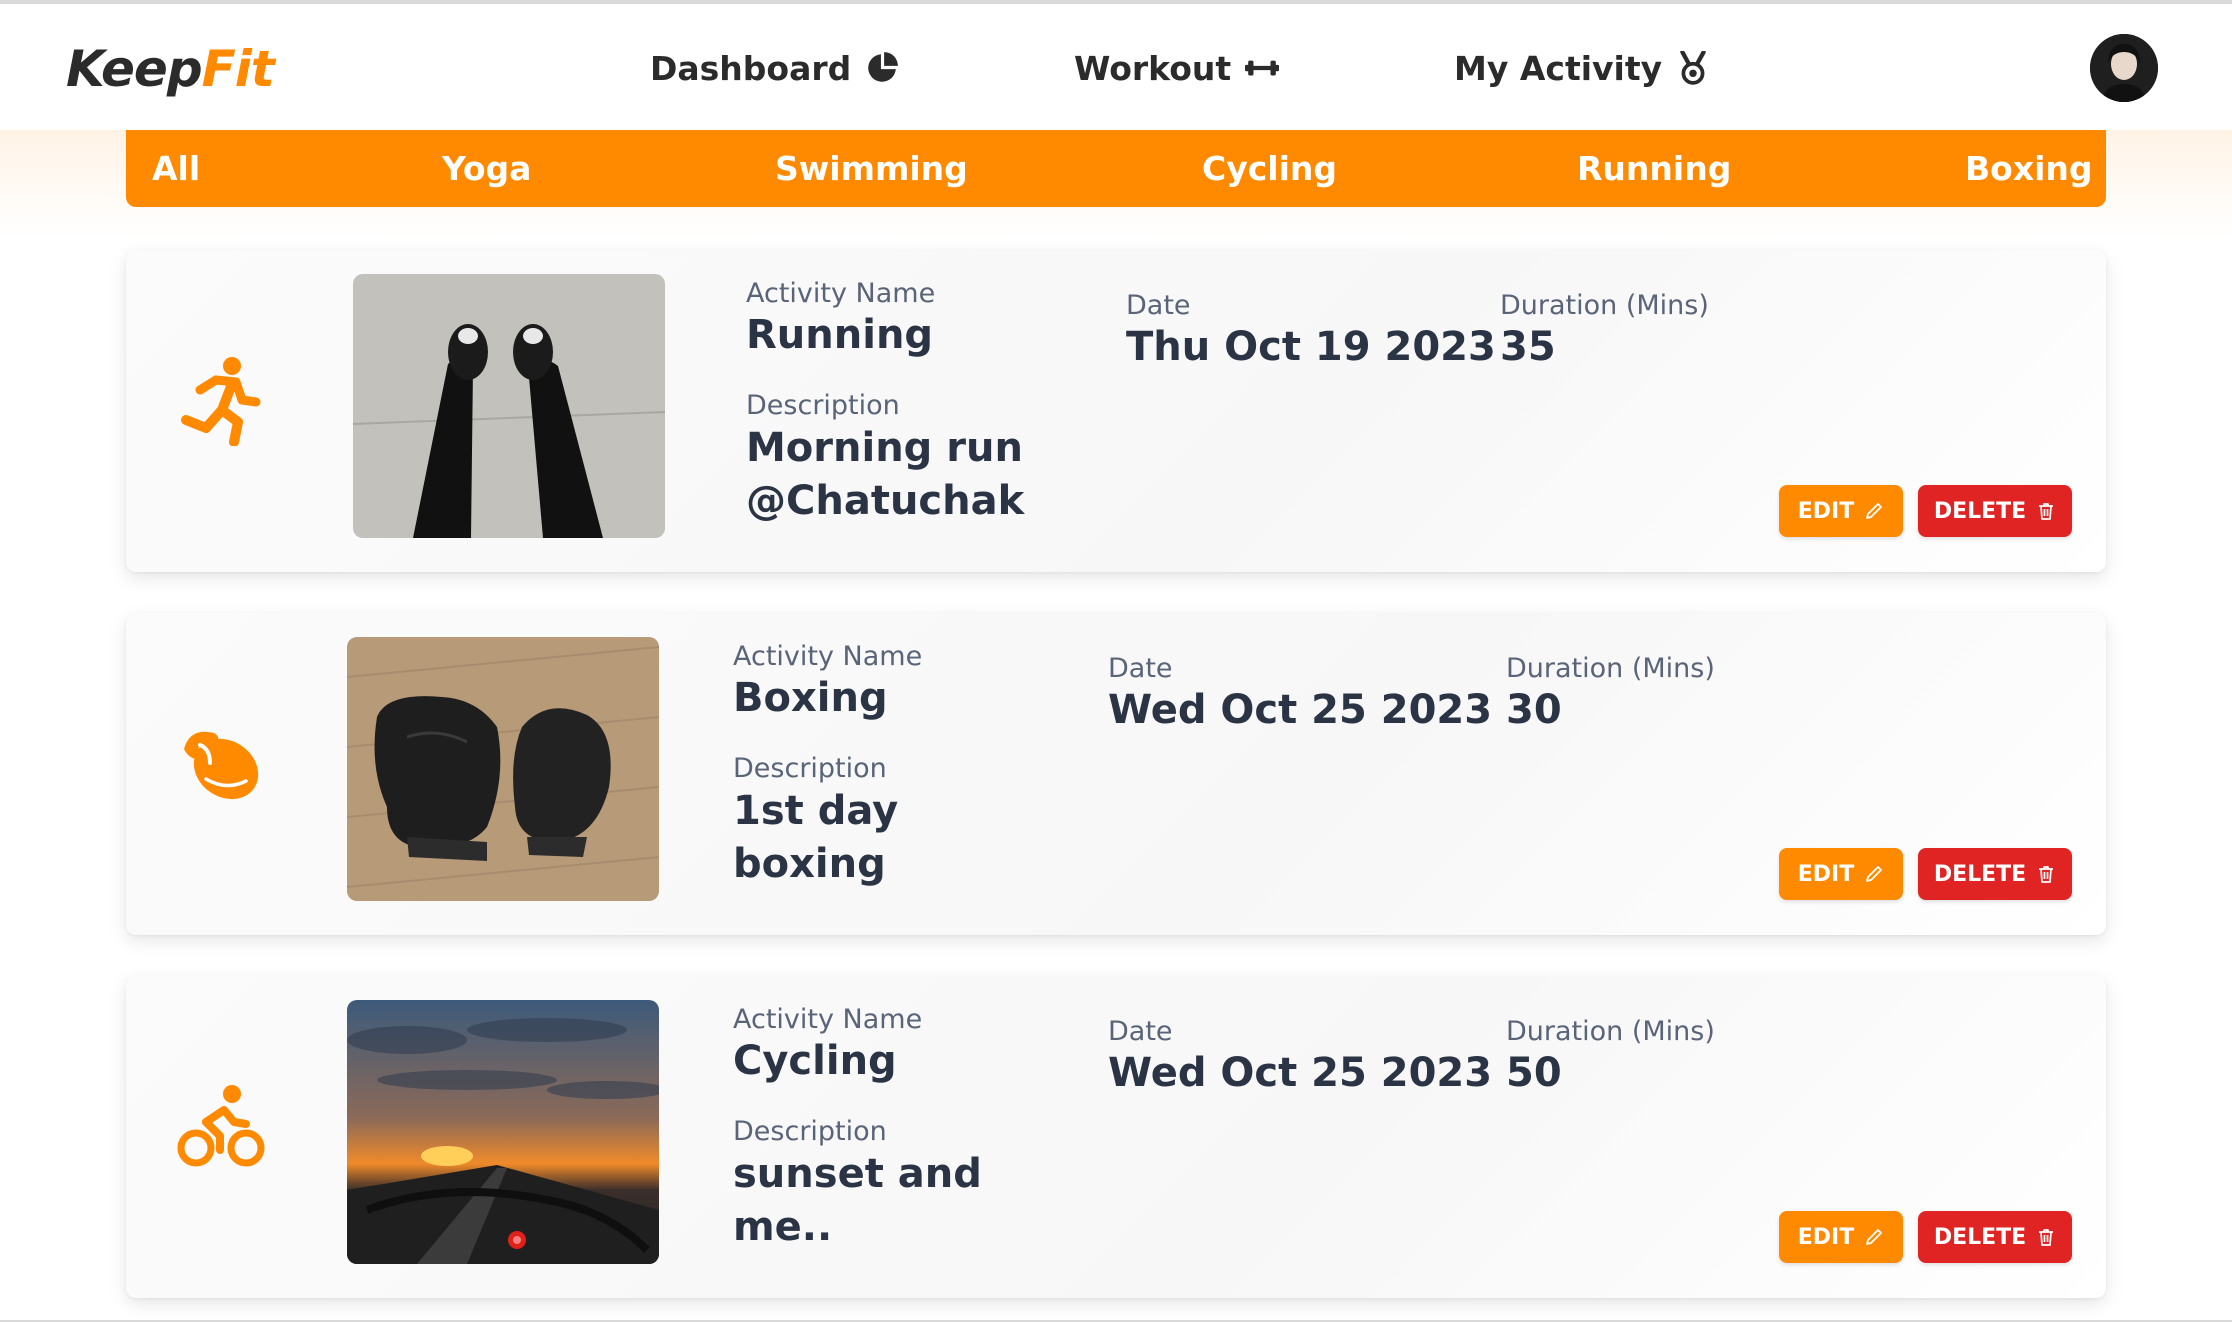  I want to click on activity-name: Running, so click(840, 335).